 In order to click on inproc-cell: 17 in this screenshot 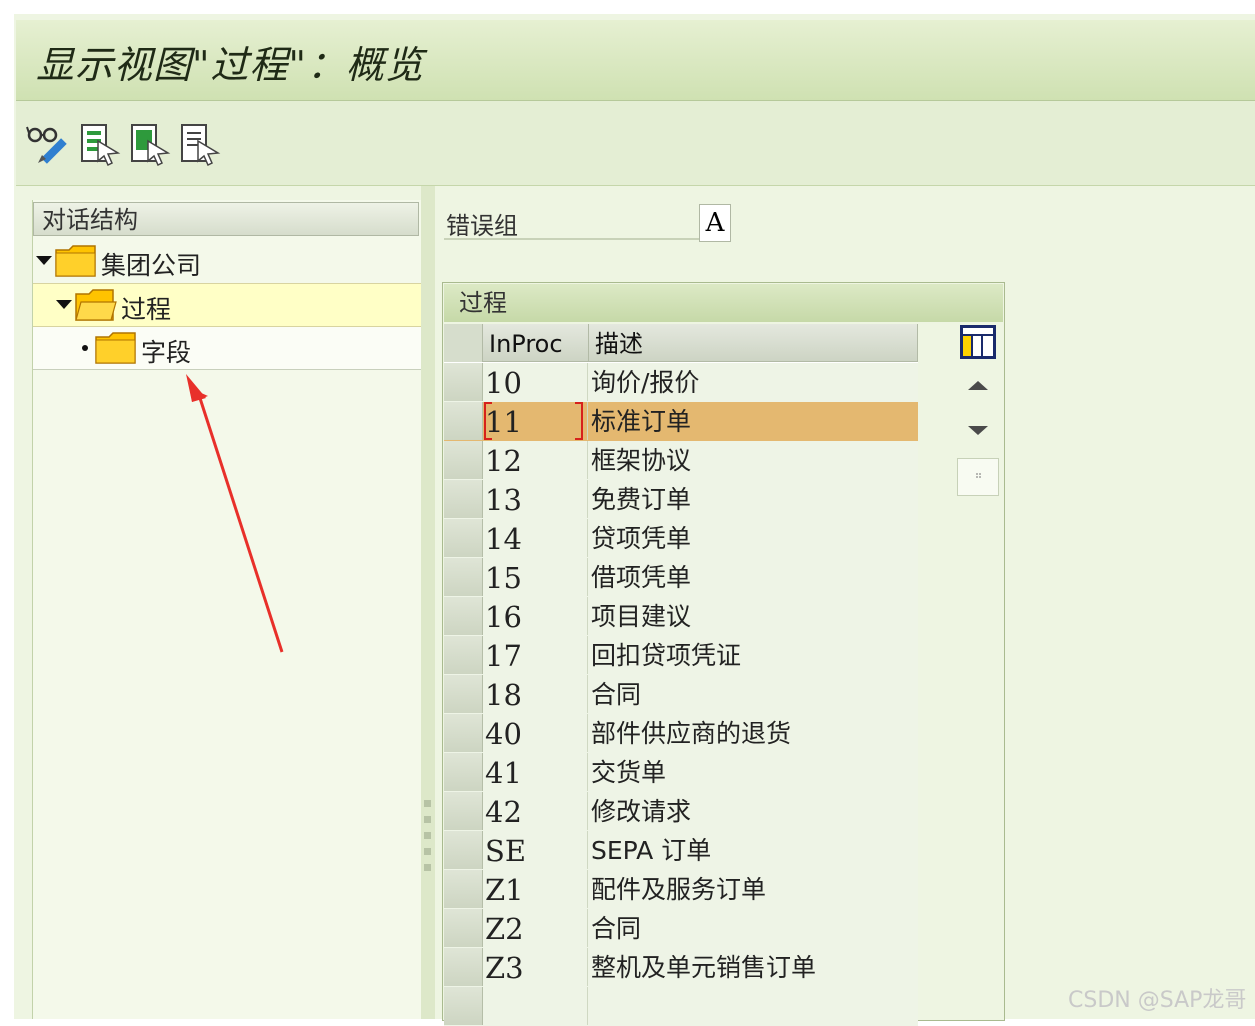, I will do `click(536, 655)`.